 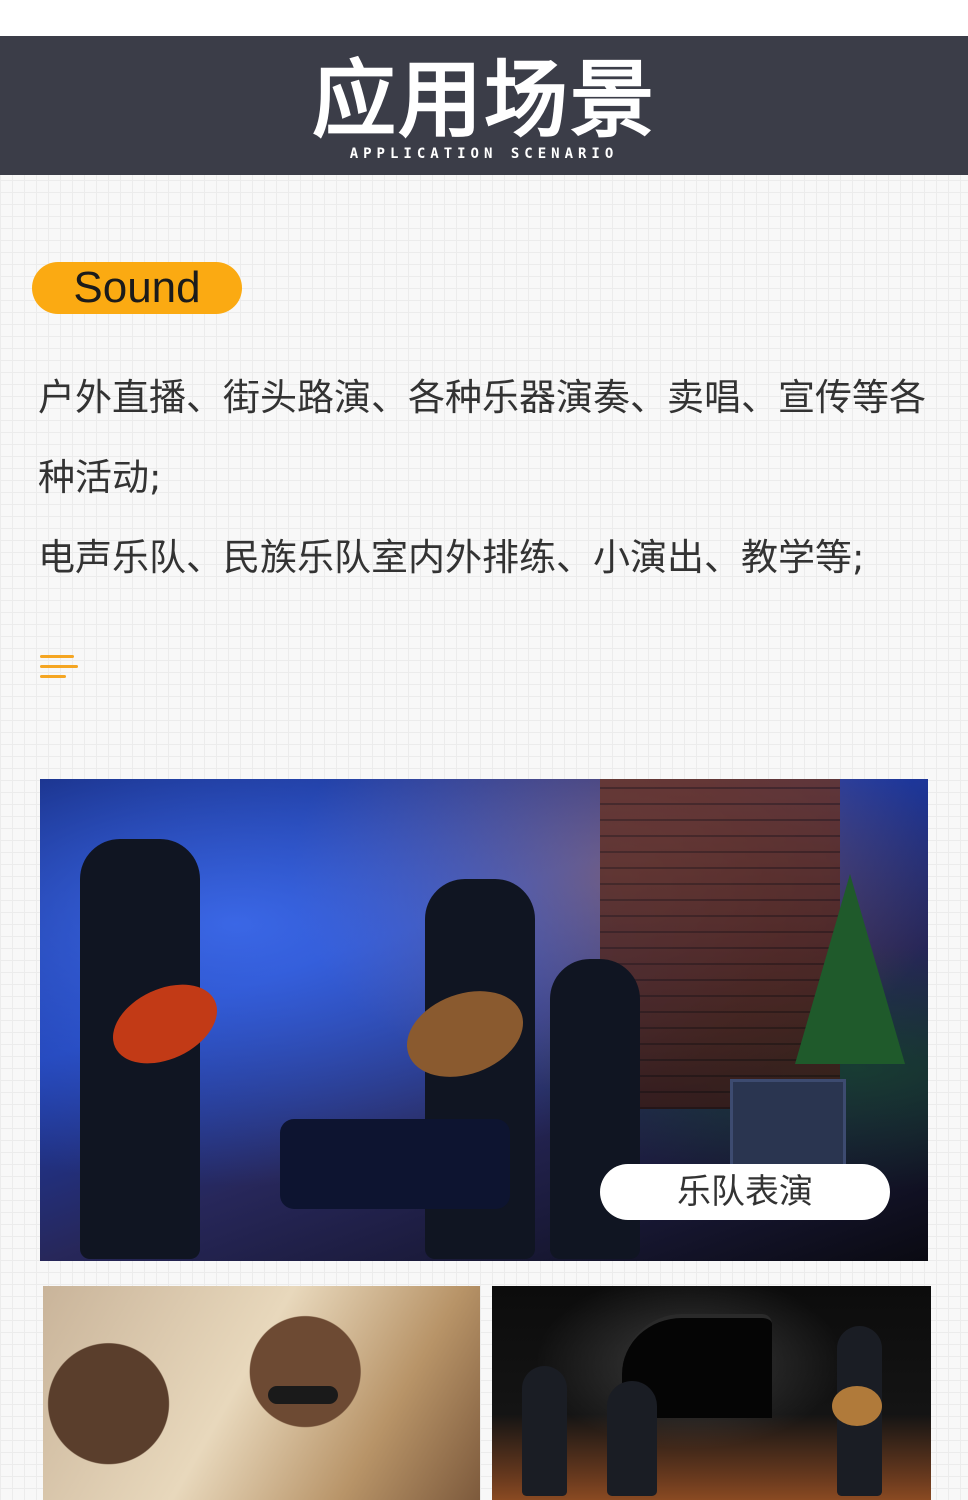 I want to click on sunglasses, so click(x=303, y=1395).